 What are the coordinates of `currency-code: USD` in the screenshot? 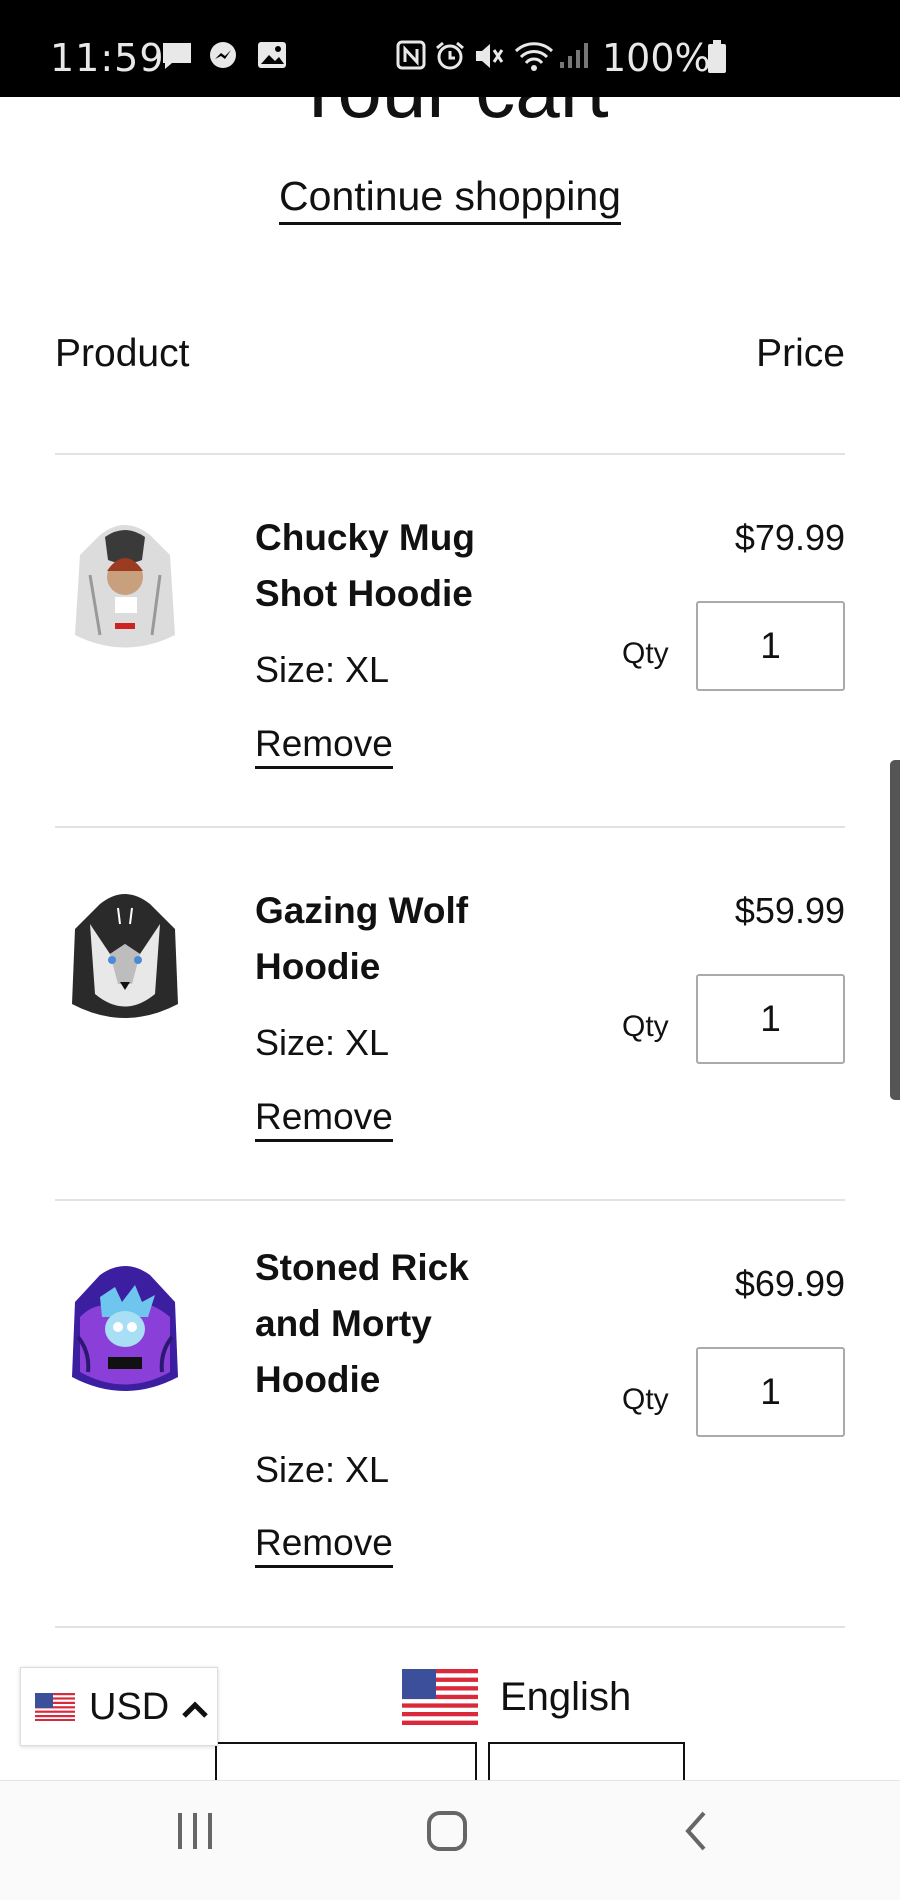 It's located at (129, 1707).